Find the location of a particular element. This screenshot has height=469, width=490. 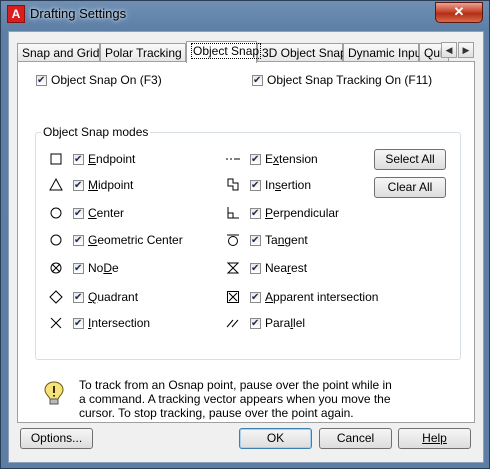

help-button: Help is located at coordinates (434, 438).